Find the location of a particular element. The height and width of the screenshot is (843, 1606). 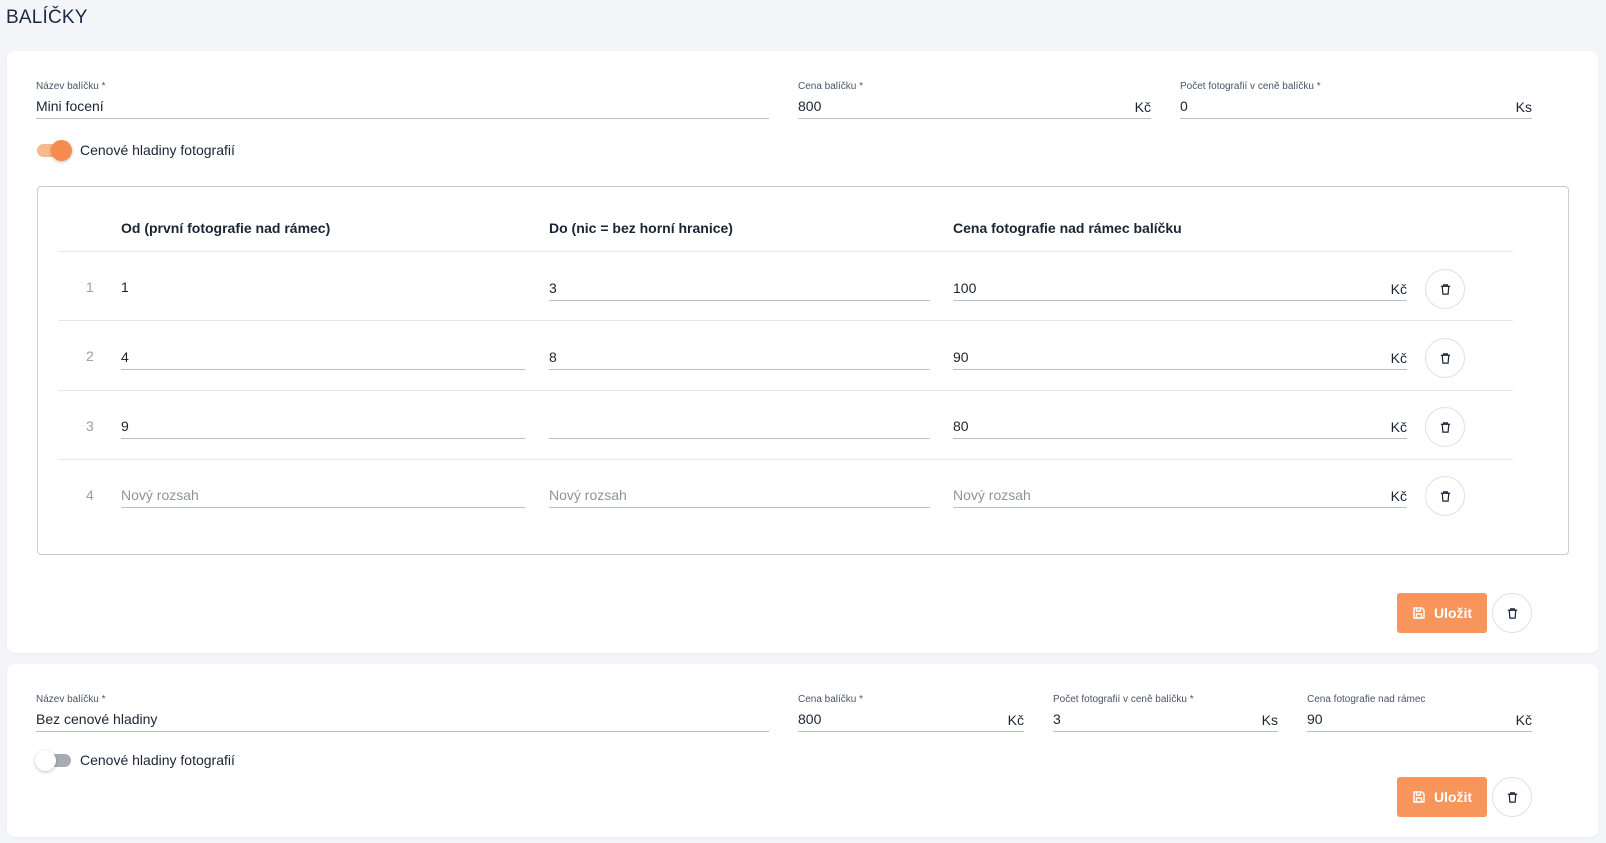

tiers-header-to: Do (nic = bez horní hranice) is located at coordinates (641, 228).